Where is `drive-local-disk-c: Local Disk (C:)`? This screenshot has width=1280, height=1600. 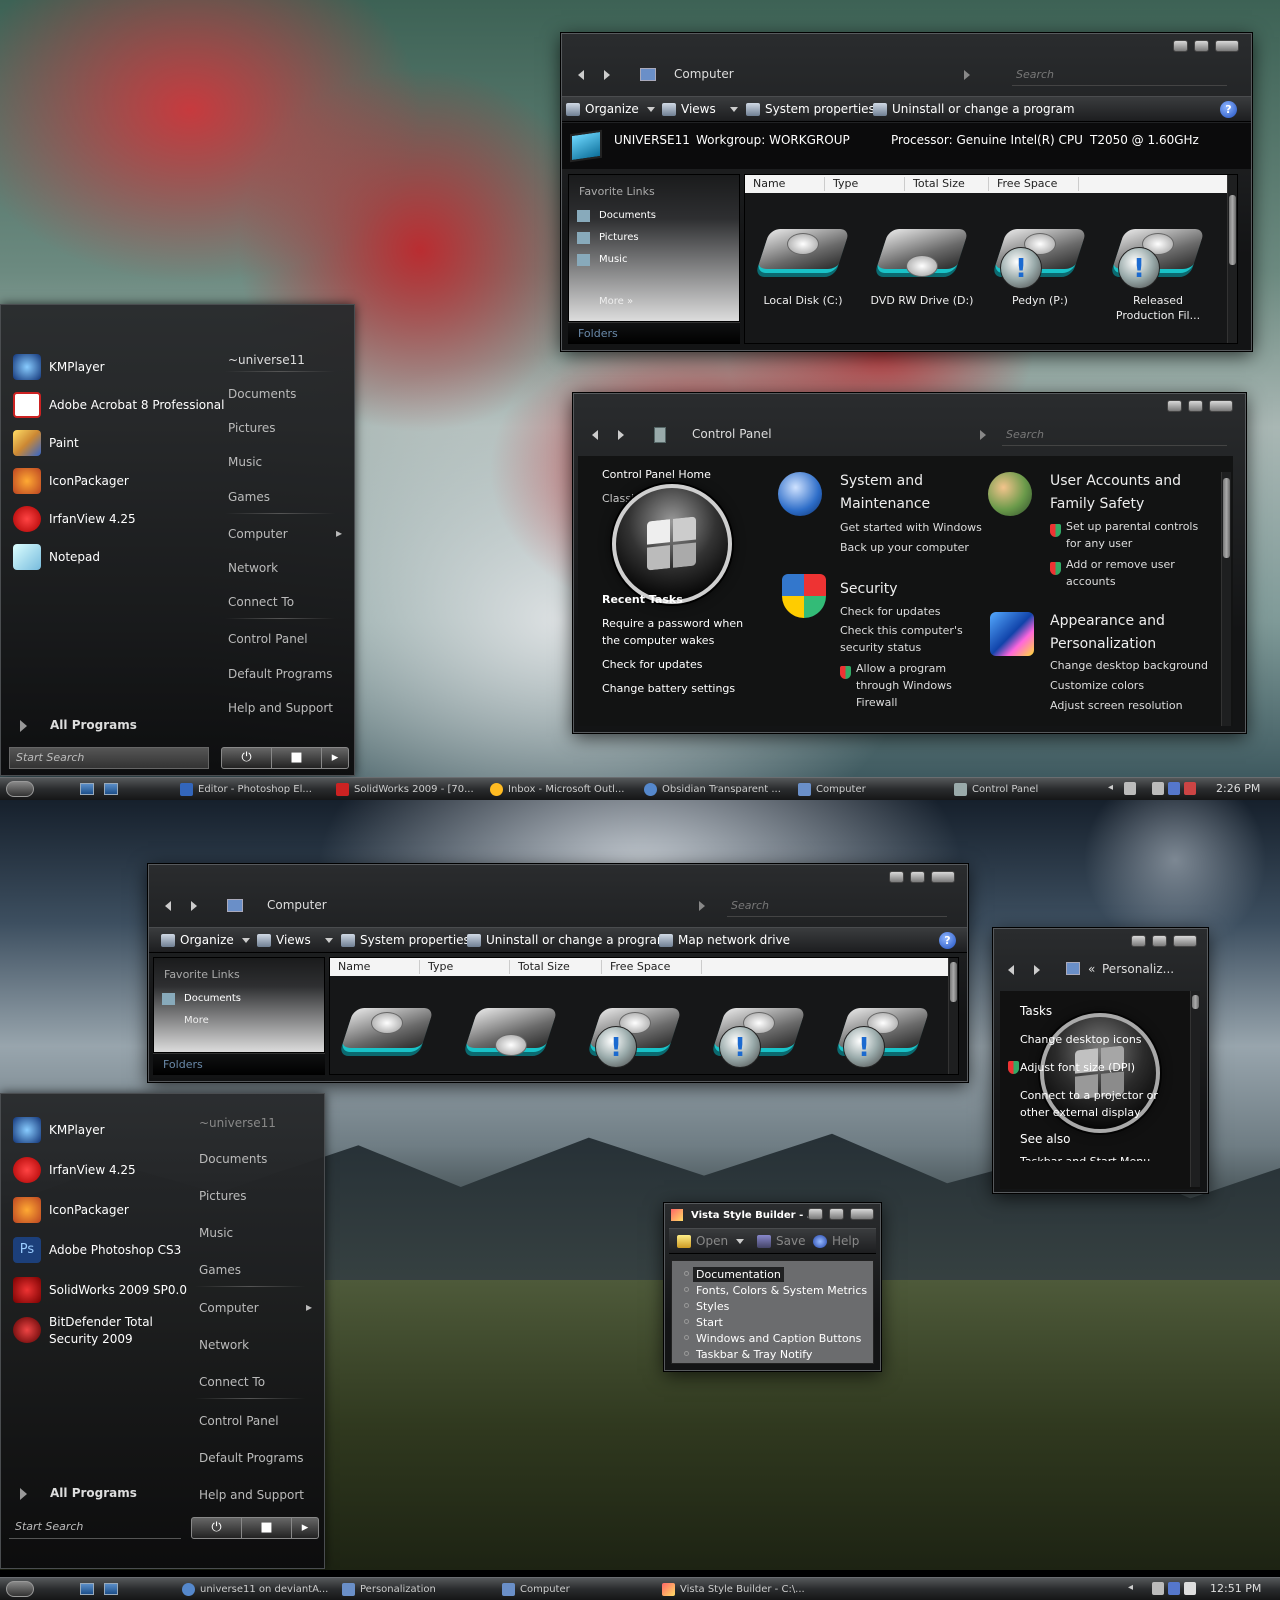 drive-local-disk-c: Local Disk (C:) is located at coordinates (803, 259).